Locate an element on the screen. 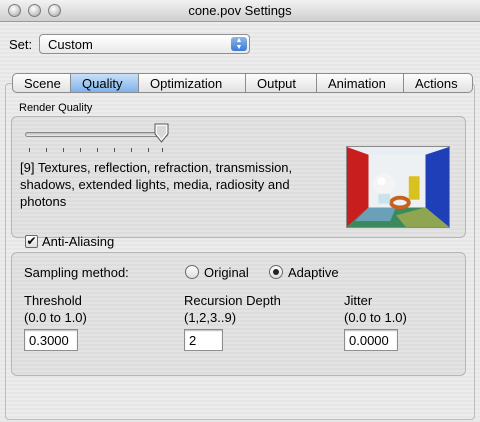 Image resolution: width=480 pixels, height=422 pixels. window-title: cone.pov Settings is located at coordinates (240, 10).